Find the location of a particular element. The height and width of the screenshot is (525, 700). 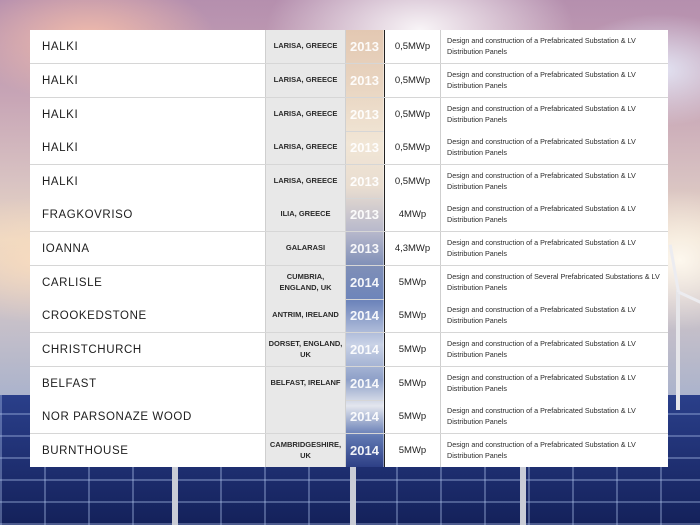

project-location: DORSET, ENGLAND, UK is located at coordinates (306, 349).